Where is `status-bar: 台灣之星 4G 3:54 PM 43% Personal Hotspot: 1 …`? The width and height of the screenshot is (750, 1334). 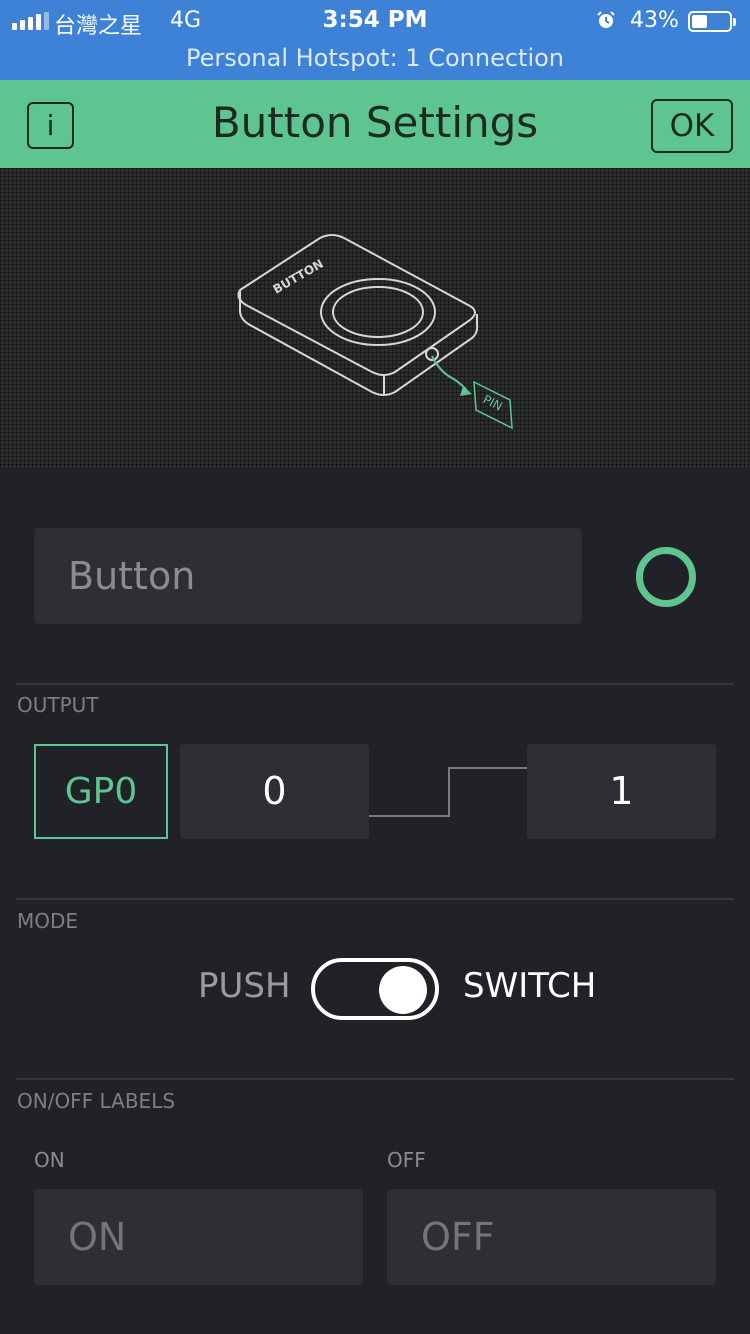 status-bar: 台灣之星 4G 3:54 PM 43% Personal Hotspot: 1 … is located at coordinates (375, 40).